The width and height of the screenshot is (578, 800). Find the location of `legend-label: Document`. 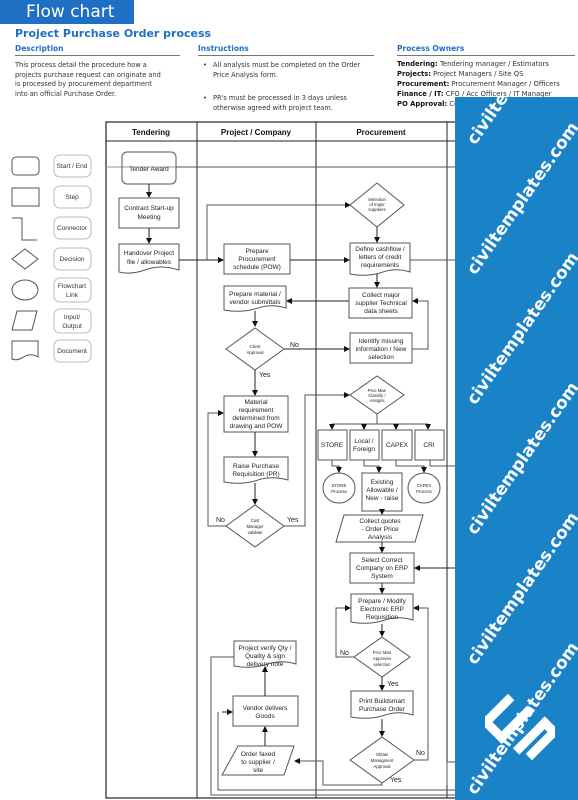

legend-label: Document is located at coordinates (72, 351).